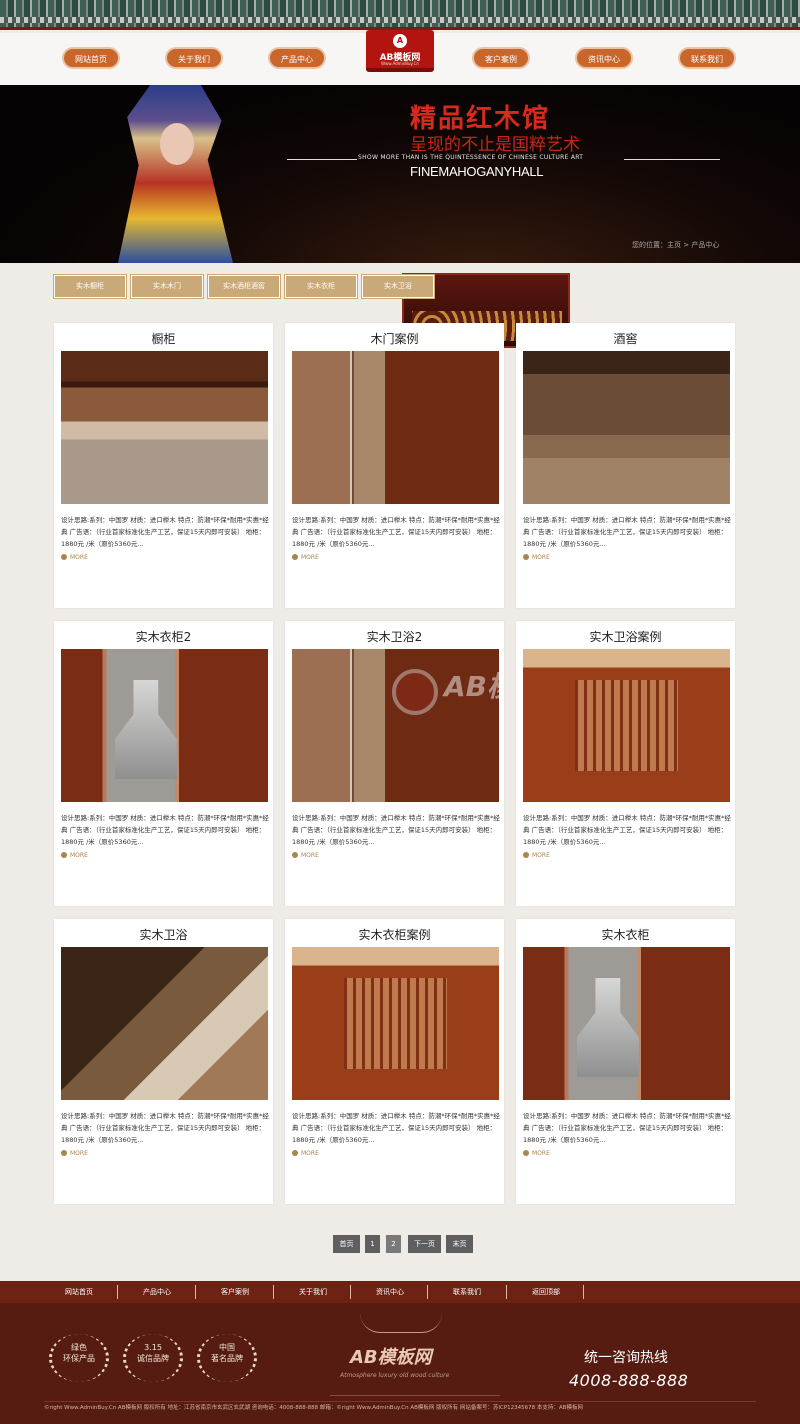 Image resolution: width=800 pixels, height=1424 pixels. I want to click on opera-figure-image, so click(175, 174).